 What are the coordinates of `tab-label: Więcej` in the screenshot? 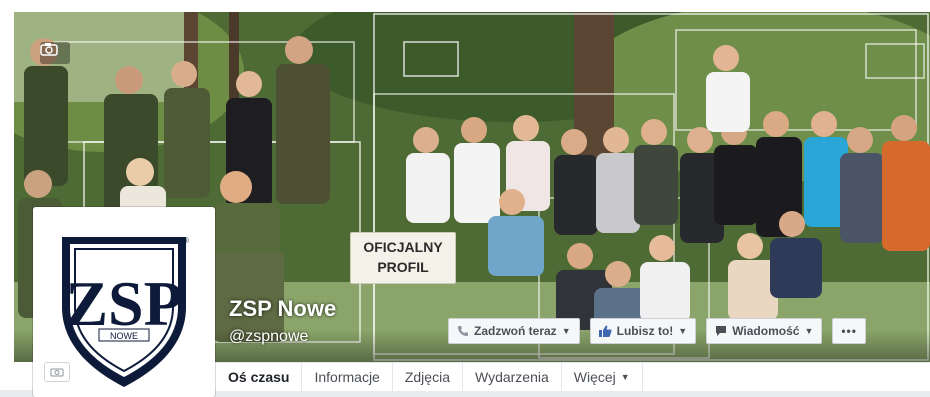 It's located at (594, 377).